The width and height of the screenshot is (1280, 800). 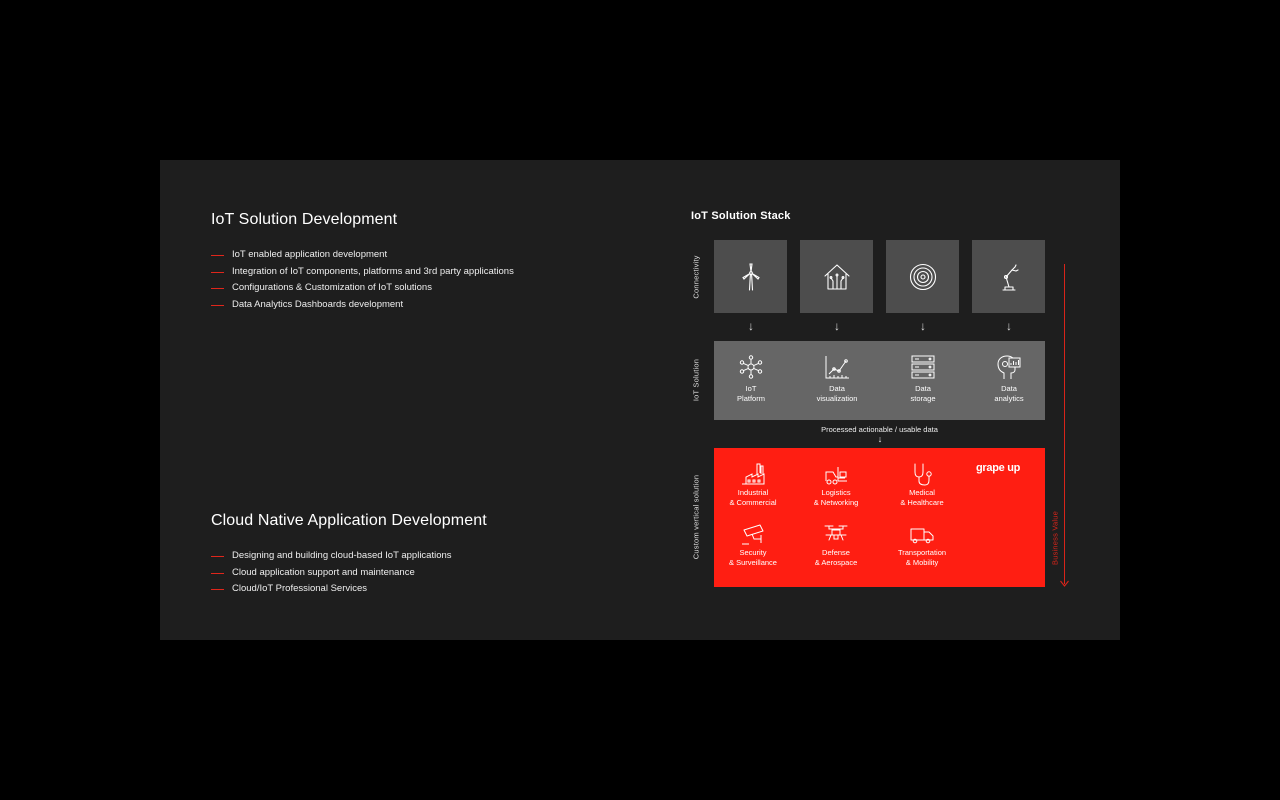 I want to click on vertical-label: Medical & Healthcare, so click(x=922, y=497).